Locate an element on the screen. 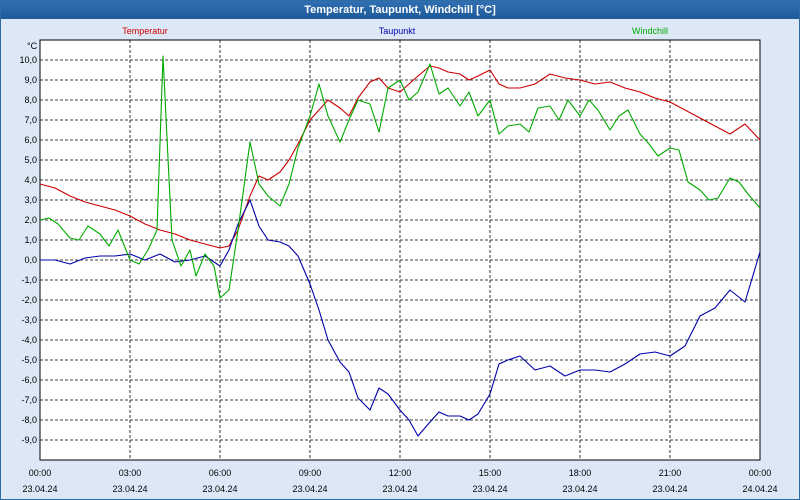 The height and width of the screenshot is (500, 800). x-tick-time: 15:00 is located at coordinates (490, 473).